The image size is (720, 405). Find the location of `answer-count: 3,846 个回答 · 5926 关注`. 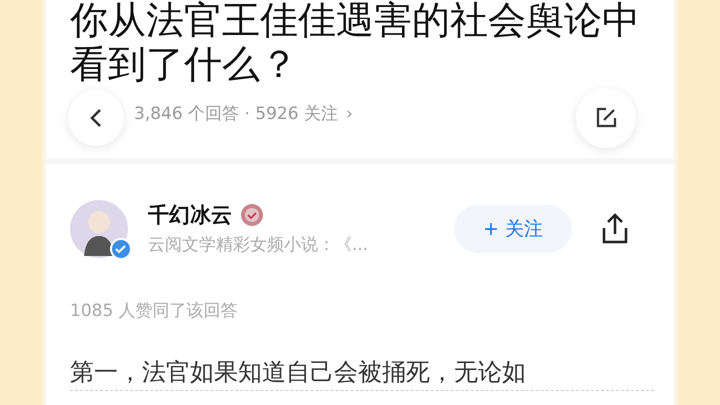

answer-count: 3,846 个回答 · 5926 关注 is located at coordinates (236, 114).